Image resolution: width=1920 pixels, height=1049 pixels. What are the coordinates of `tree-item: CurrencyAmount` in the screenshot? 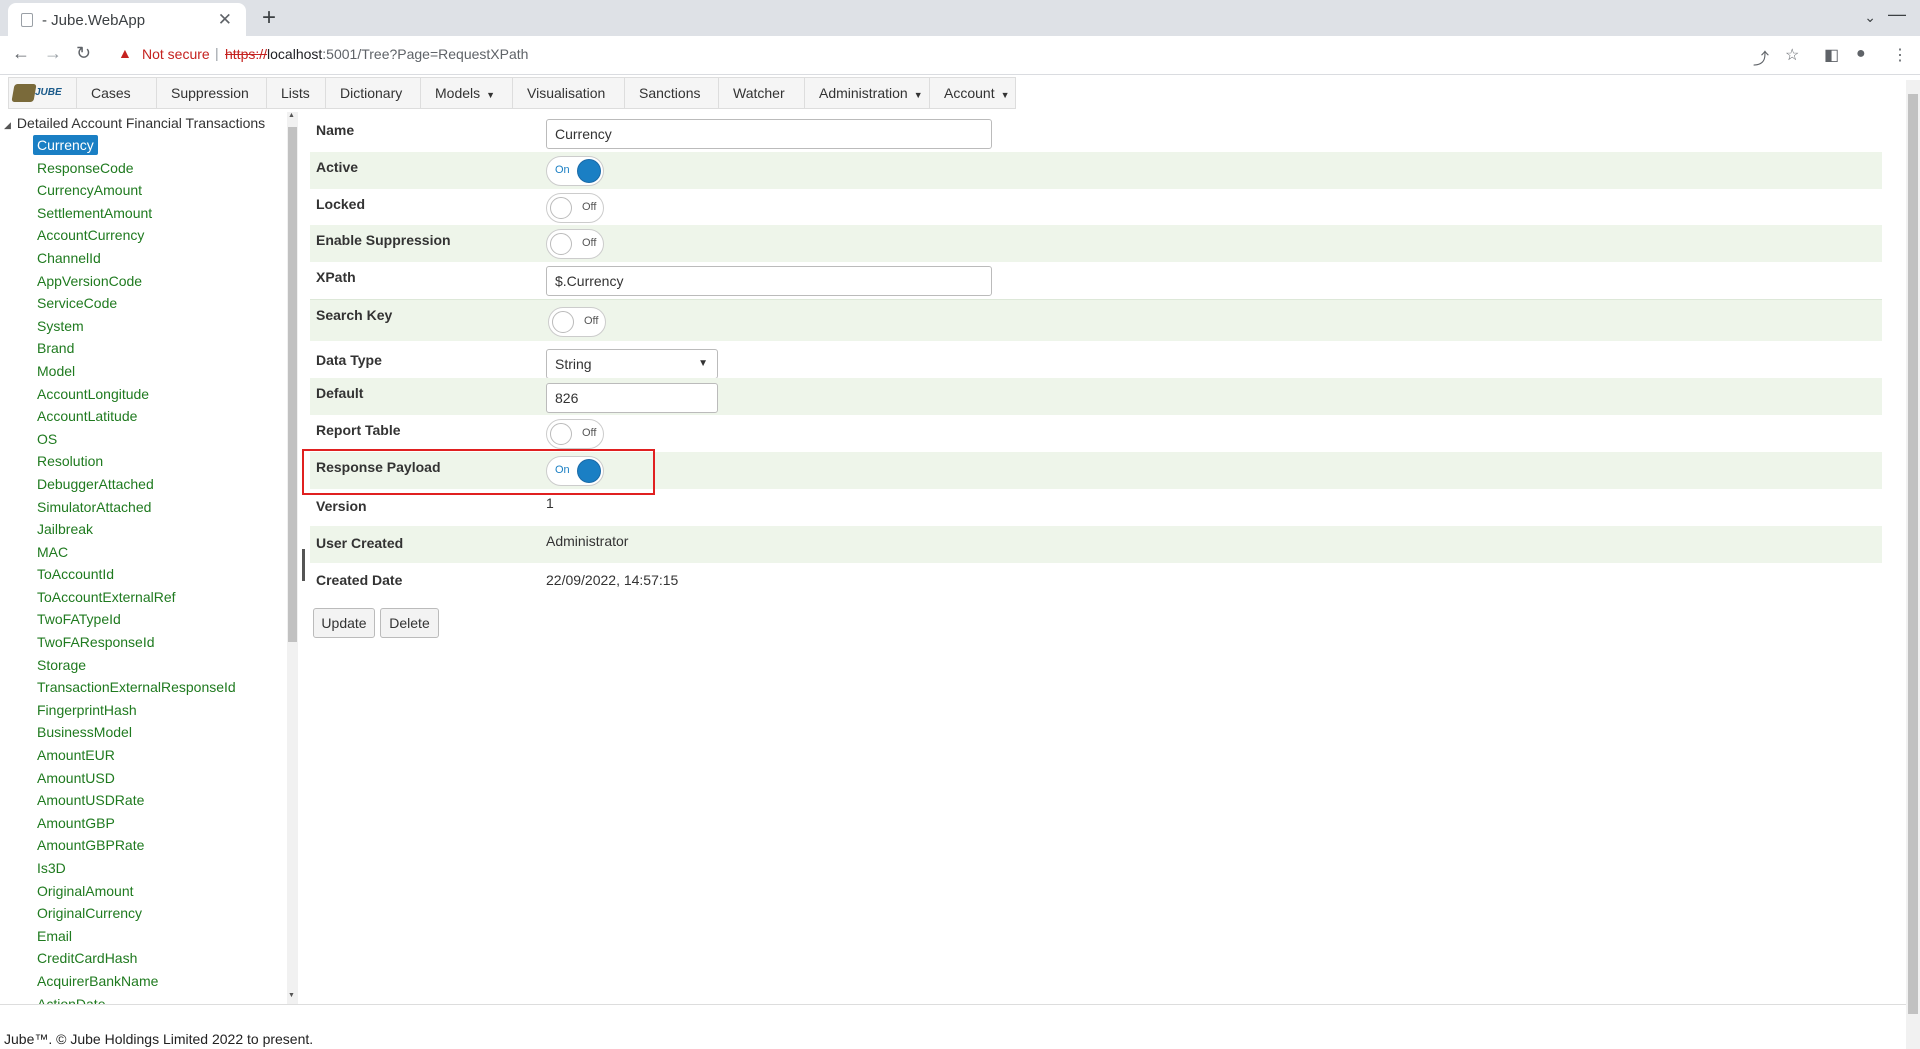 It's located at (136, 190).